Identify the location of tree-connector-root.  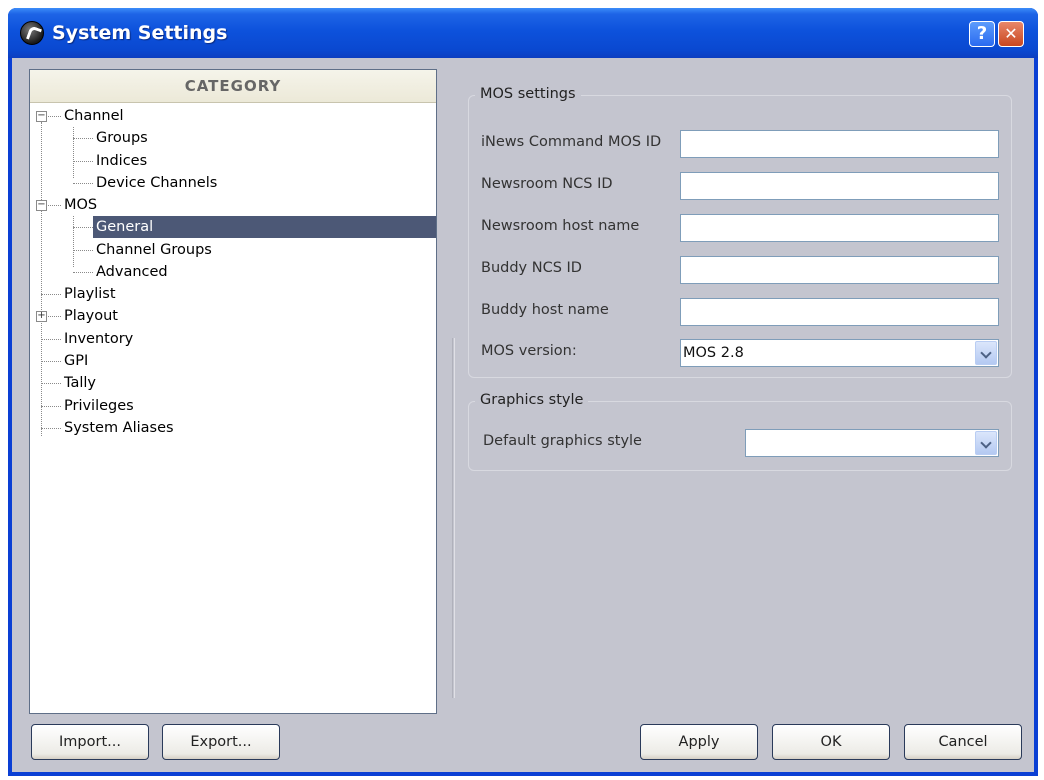
(41, 279).